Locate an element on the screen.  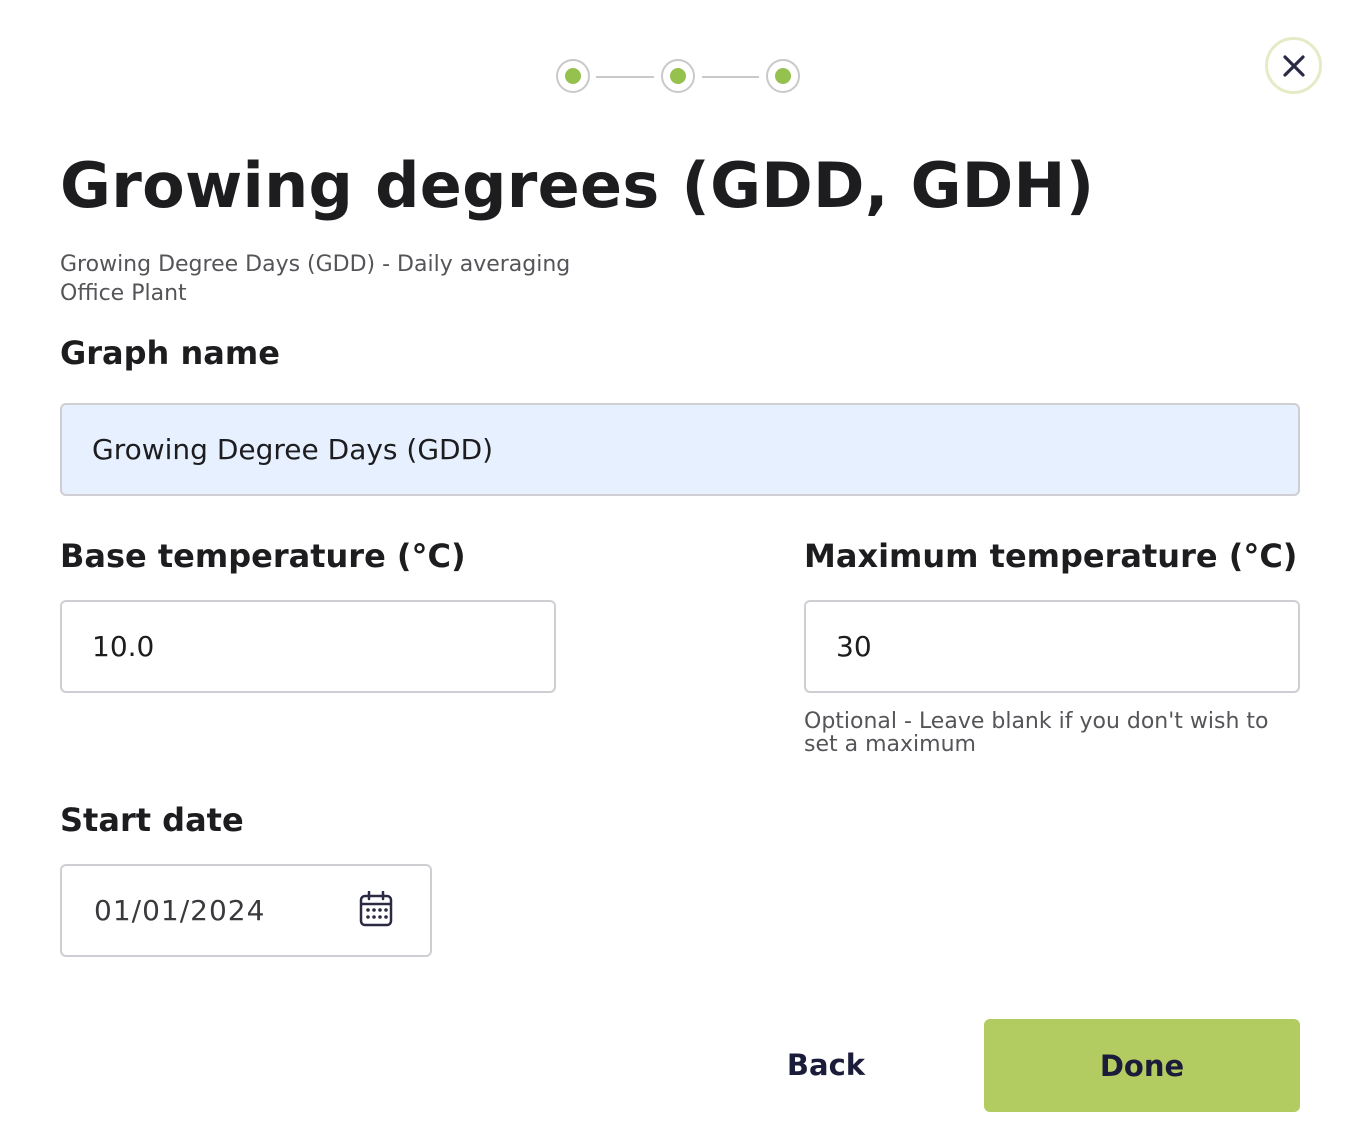
progress-stepper is located at coordinates (680, 78).